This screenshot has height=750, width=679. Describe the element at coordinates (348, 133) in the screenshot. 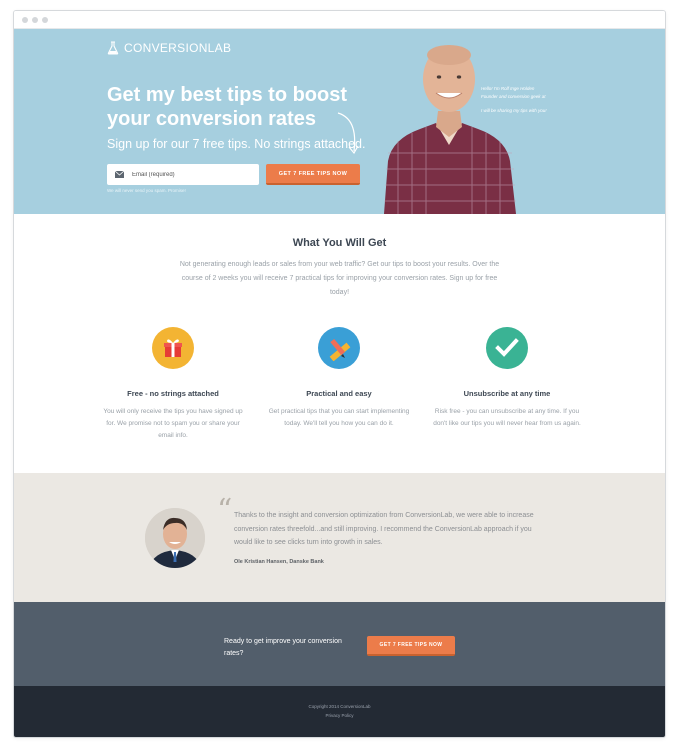

I see `curved-arrow-icon` at that location.